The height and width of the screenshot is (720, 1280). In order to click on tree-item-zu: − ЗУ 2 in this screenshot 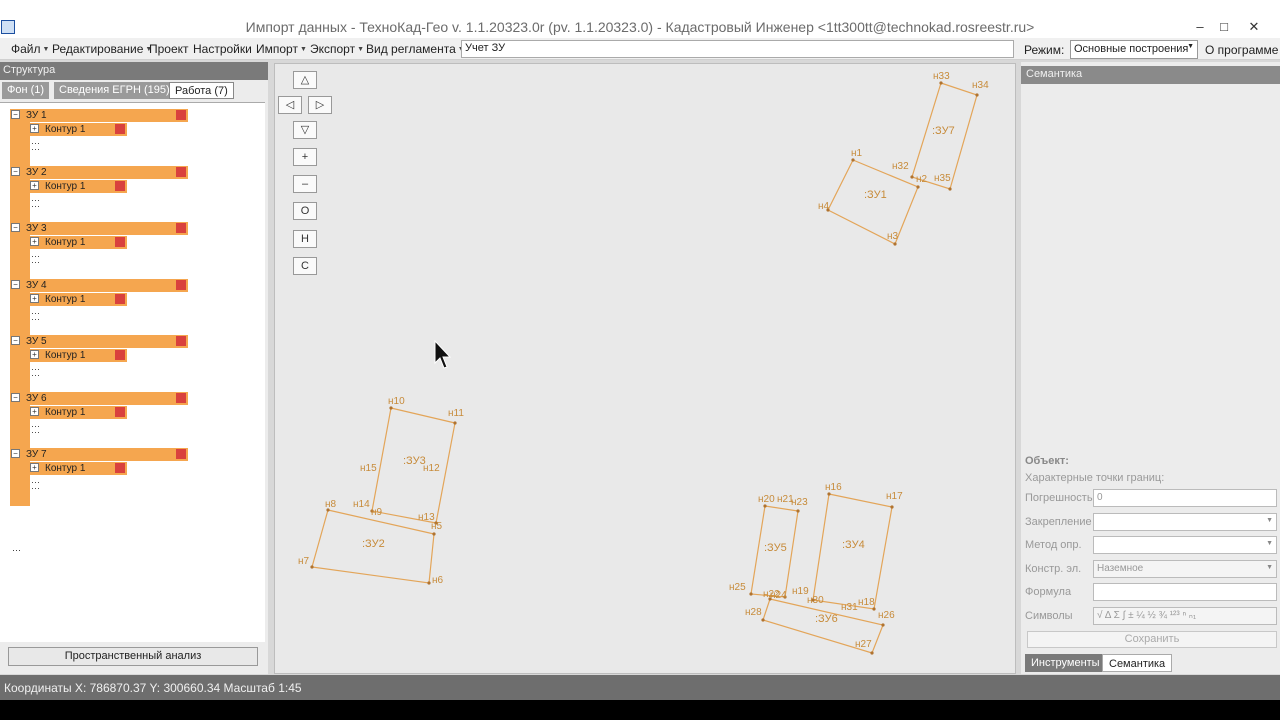, I will do `click(99, 172)`.